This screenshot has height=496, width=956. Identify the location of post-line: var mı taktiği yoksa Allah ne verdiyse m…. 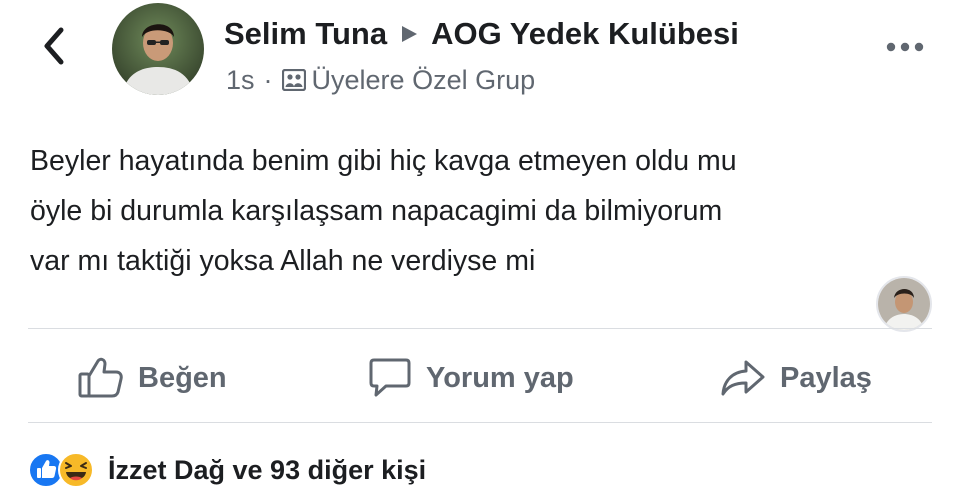
(283, 261).